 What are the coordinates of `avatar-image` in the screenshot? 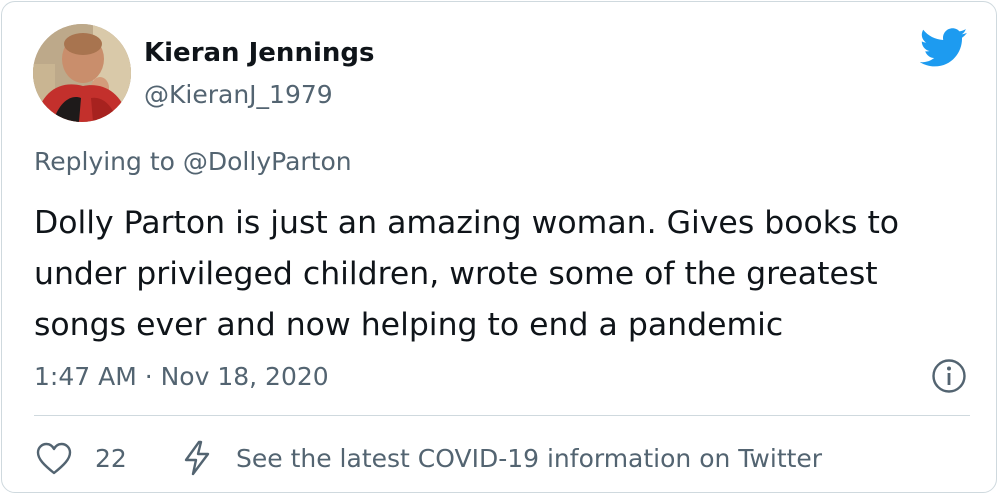 It's located at (82, 73).